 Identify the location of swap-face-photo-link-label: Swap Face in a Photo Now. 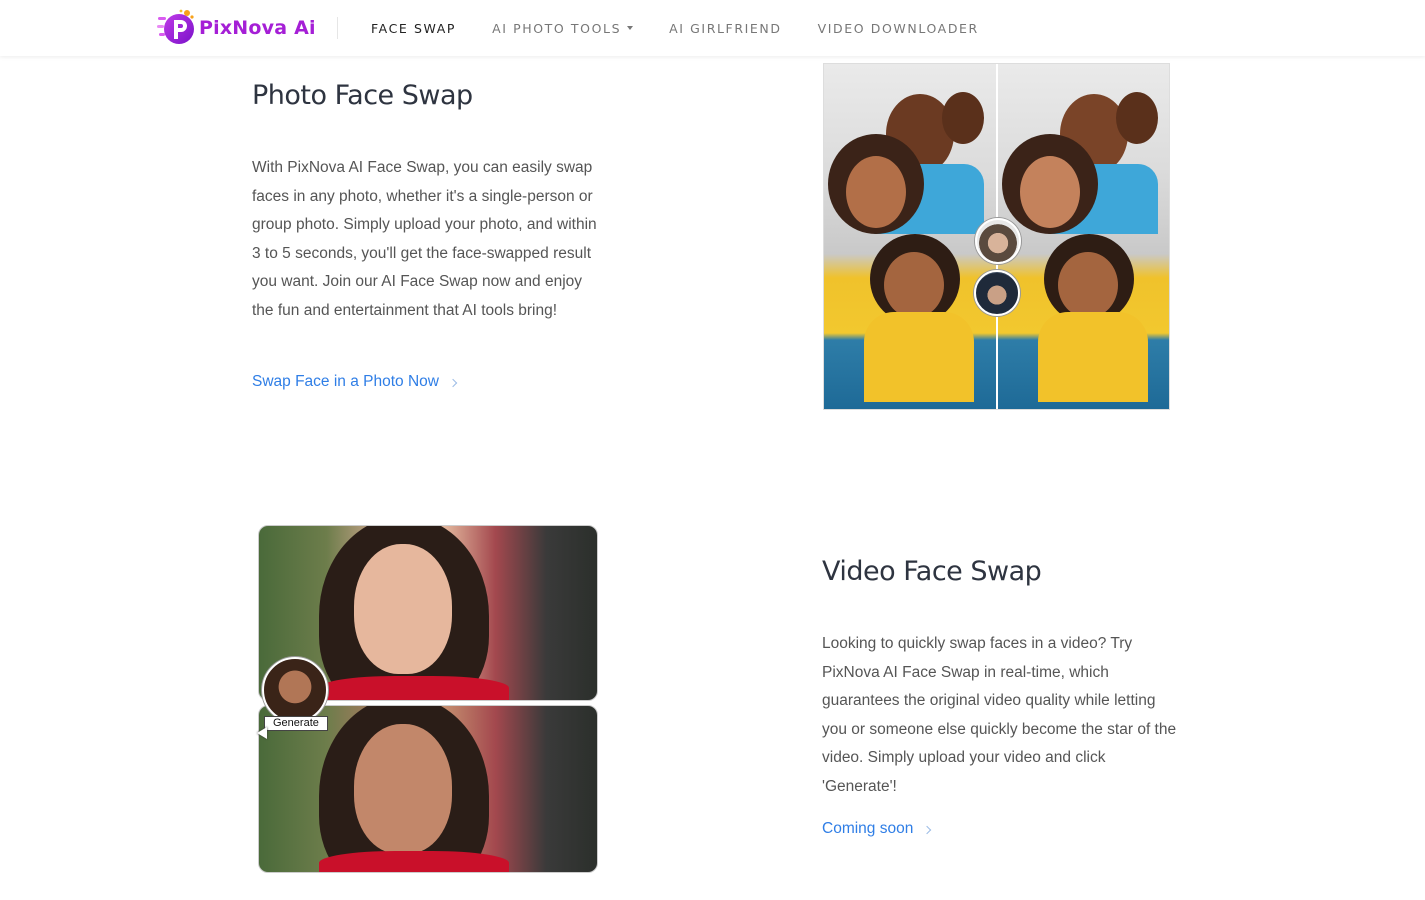
(345, 381).